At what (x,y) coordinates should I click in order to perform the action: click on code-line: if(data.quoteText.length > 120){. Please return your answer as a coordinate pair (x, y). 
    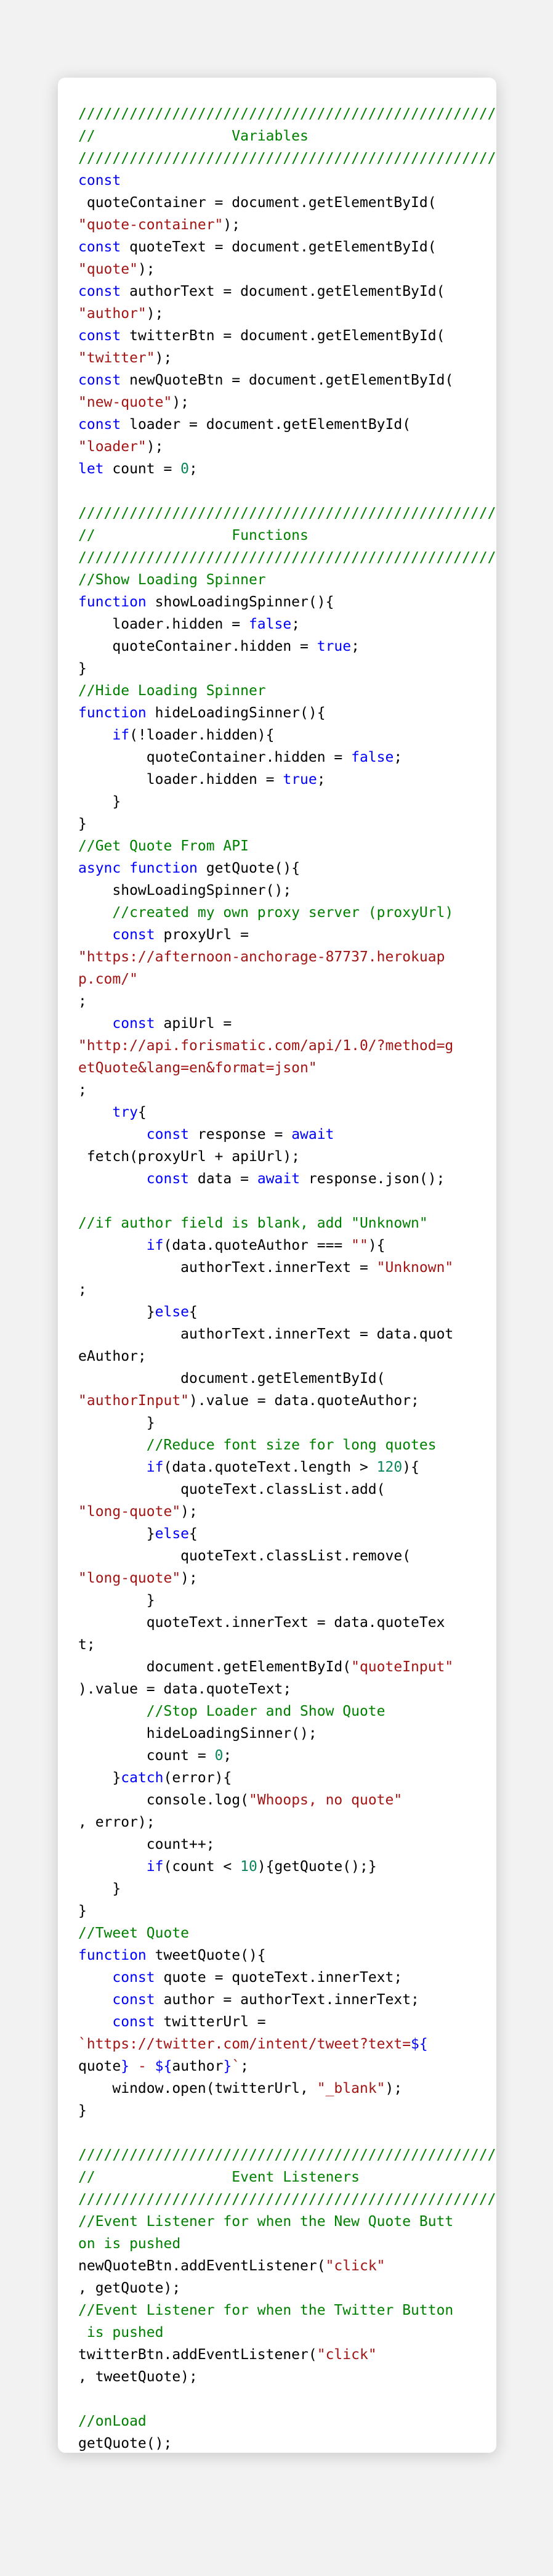
    Looking at the image, I should click on (287, 1467).